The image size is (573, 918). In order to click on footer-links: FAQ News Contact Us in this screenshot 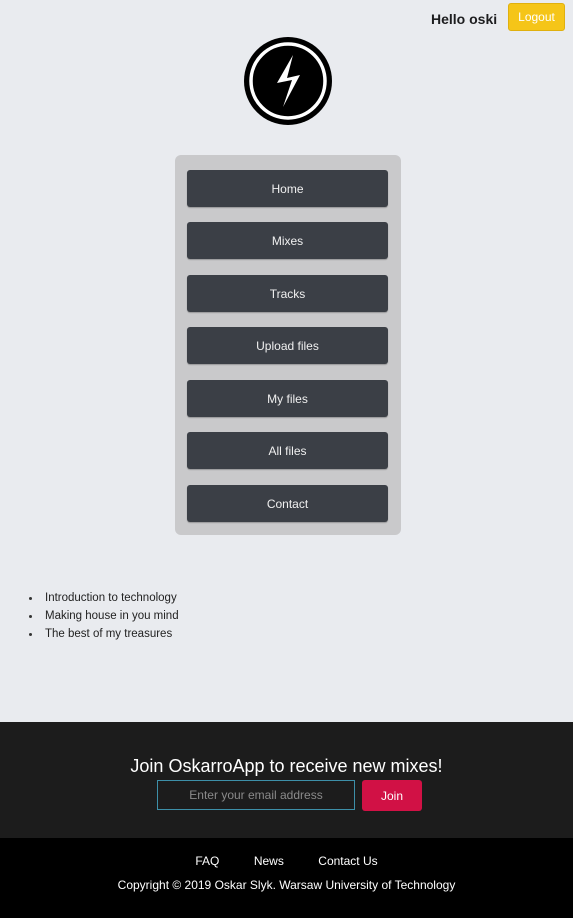, I will do `click(286, 861)`.